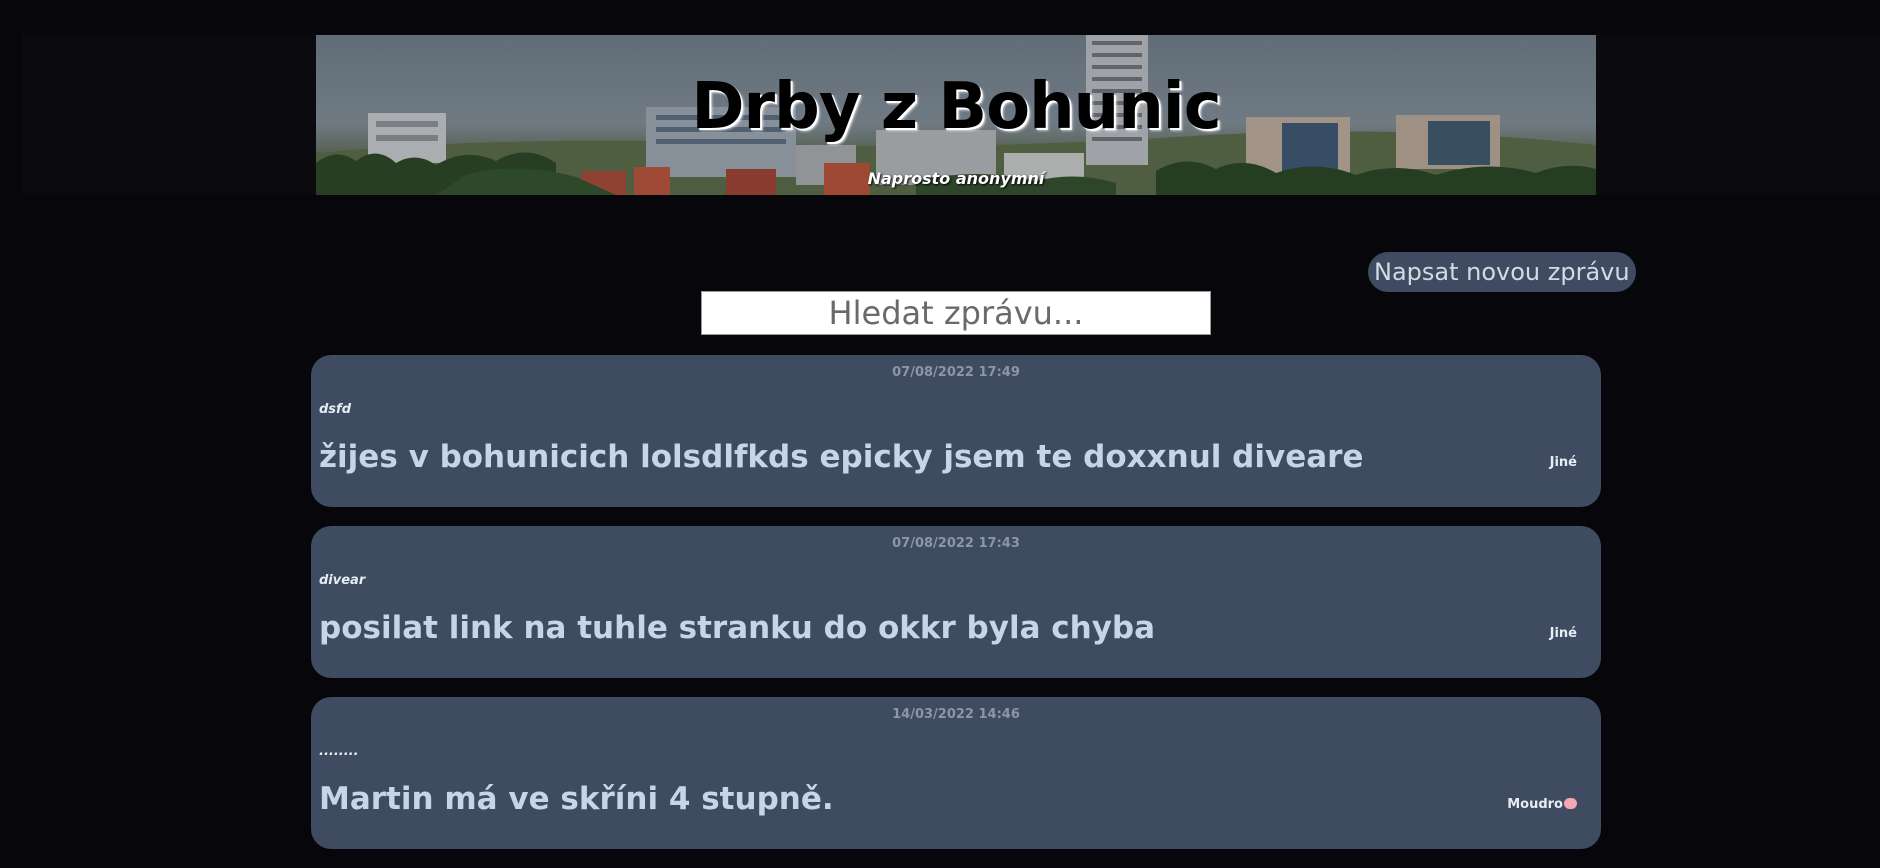 Image resolution: width=1880 pixels, height=868 pixels. Describe the element at coordinates (956, 714) in the screenshot. I see `message-date: 14/03/2022 14:46` at that location.